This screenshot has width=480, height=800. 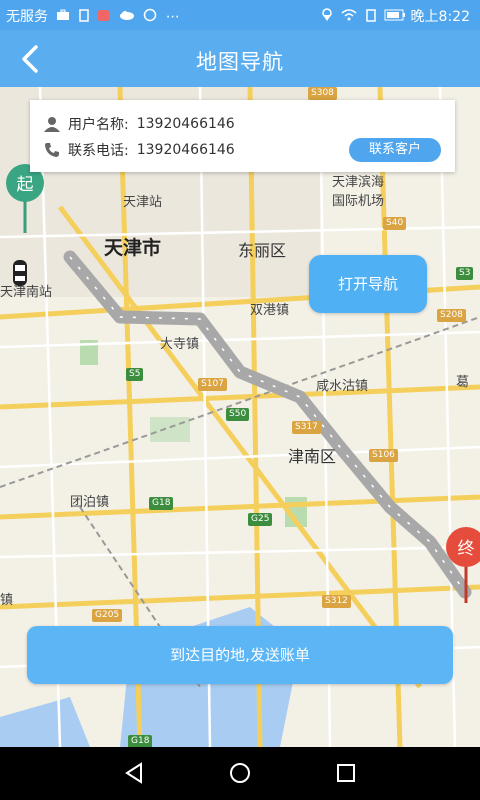 What do you see at coordinates (383, 455) in the screenshot?
I see `road-tag: S106` at bounding box center [383, 455].